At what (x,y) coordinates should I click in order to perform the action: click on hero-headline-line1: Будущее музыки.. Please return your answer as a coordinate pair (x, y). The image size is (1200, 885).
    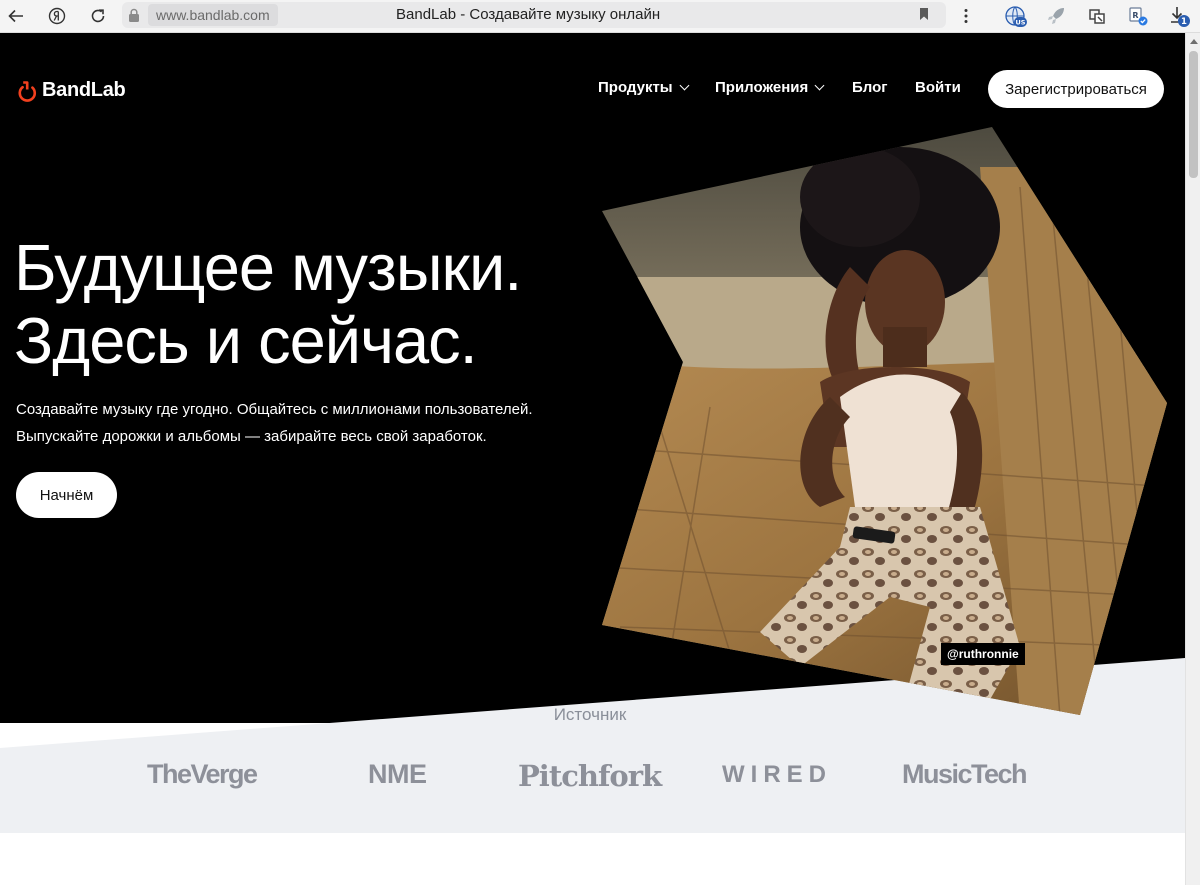
    Looking at the image, I should click on (268, 267).